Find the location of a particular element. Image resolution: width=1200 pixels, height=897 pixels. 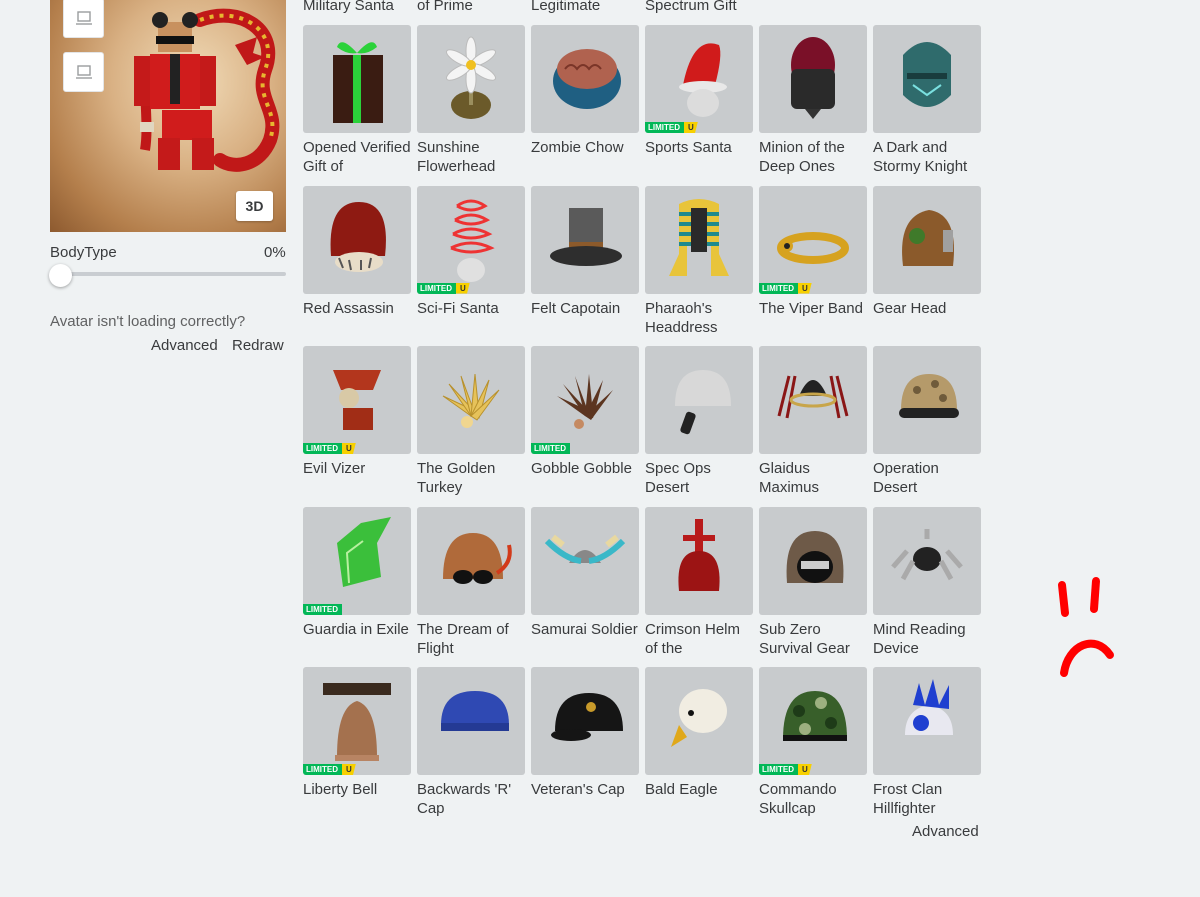

item-card: Spec Ops Desert is located at coordinates (699, 426).